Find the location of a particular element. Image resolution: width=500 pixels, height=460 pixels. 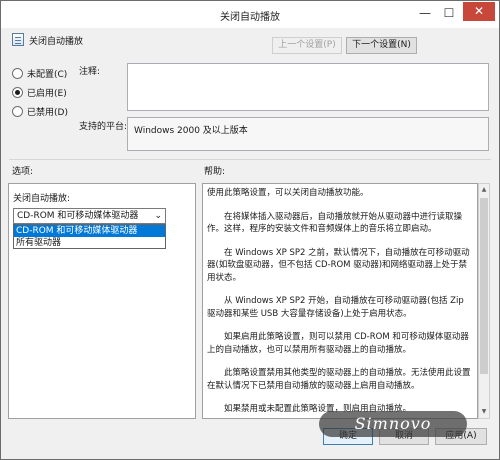

radio-enabled-circle is located at coordinates (17, 92).